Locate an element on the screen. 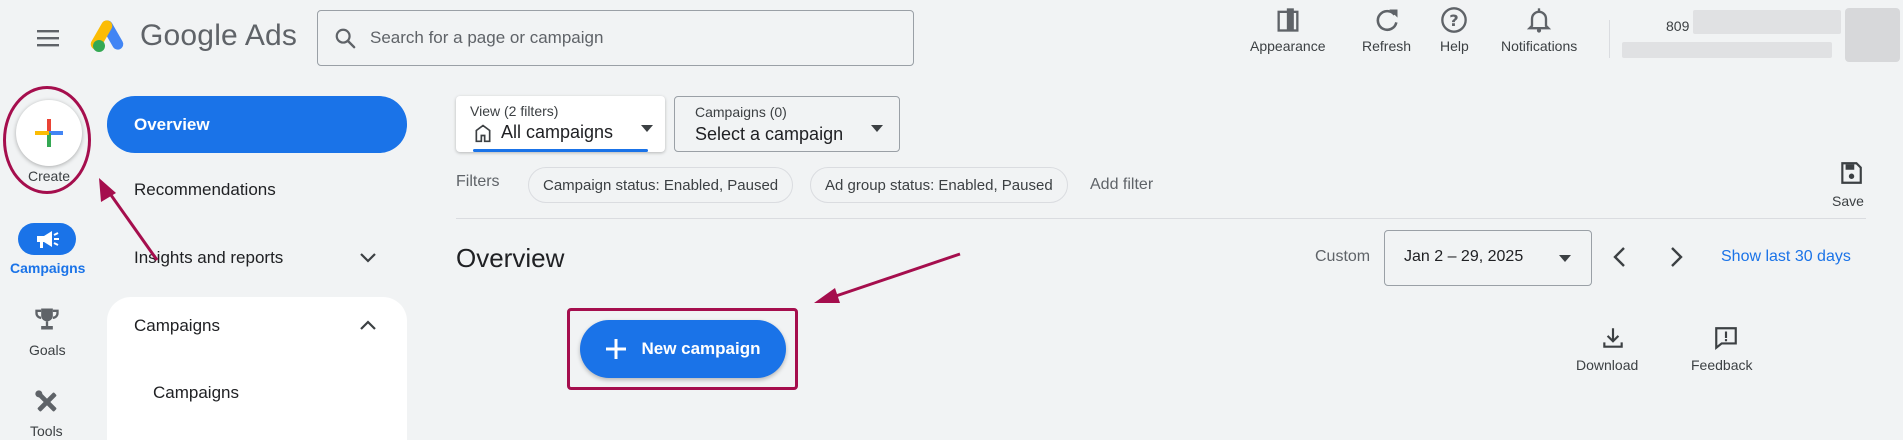  add-filter-button: Add filter is located at coordinates (1121, 185).